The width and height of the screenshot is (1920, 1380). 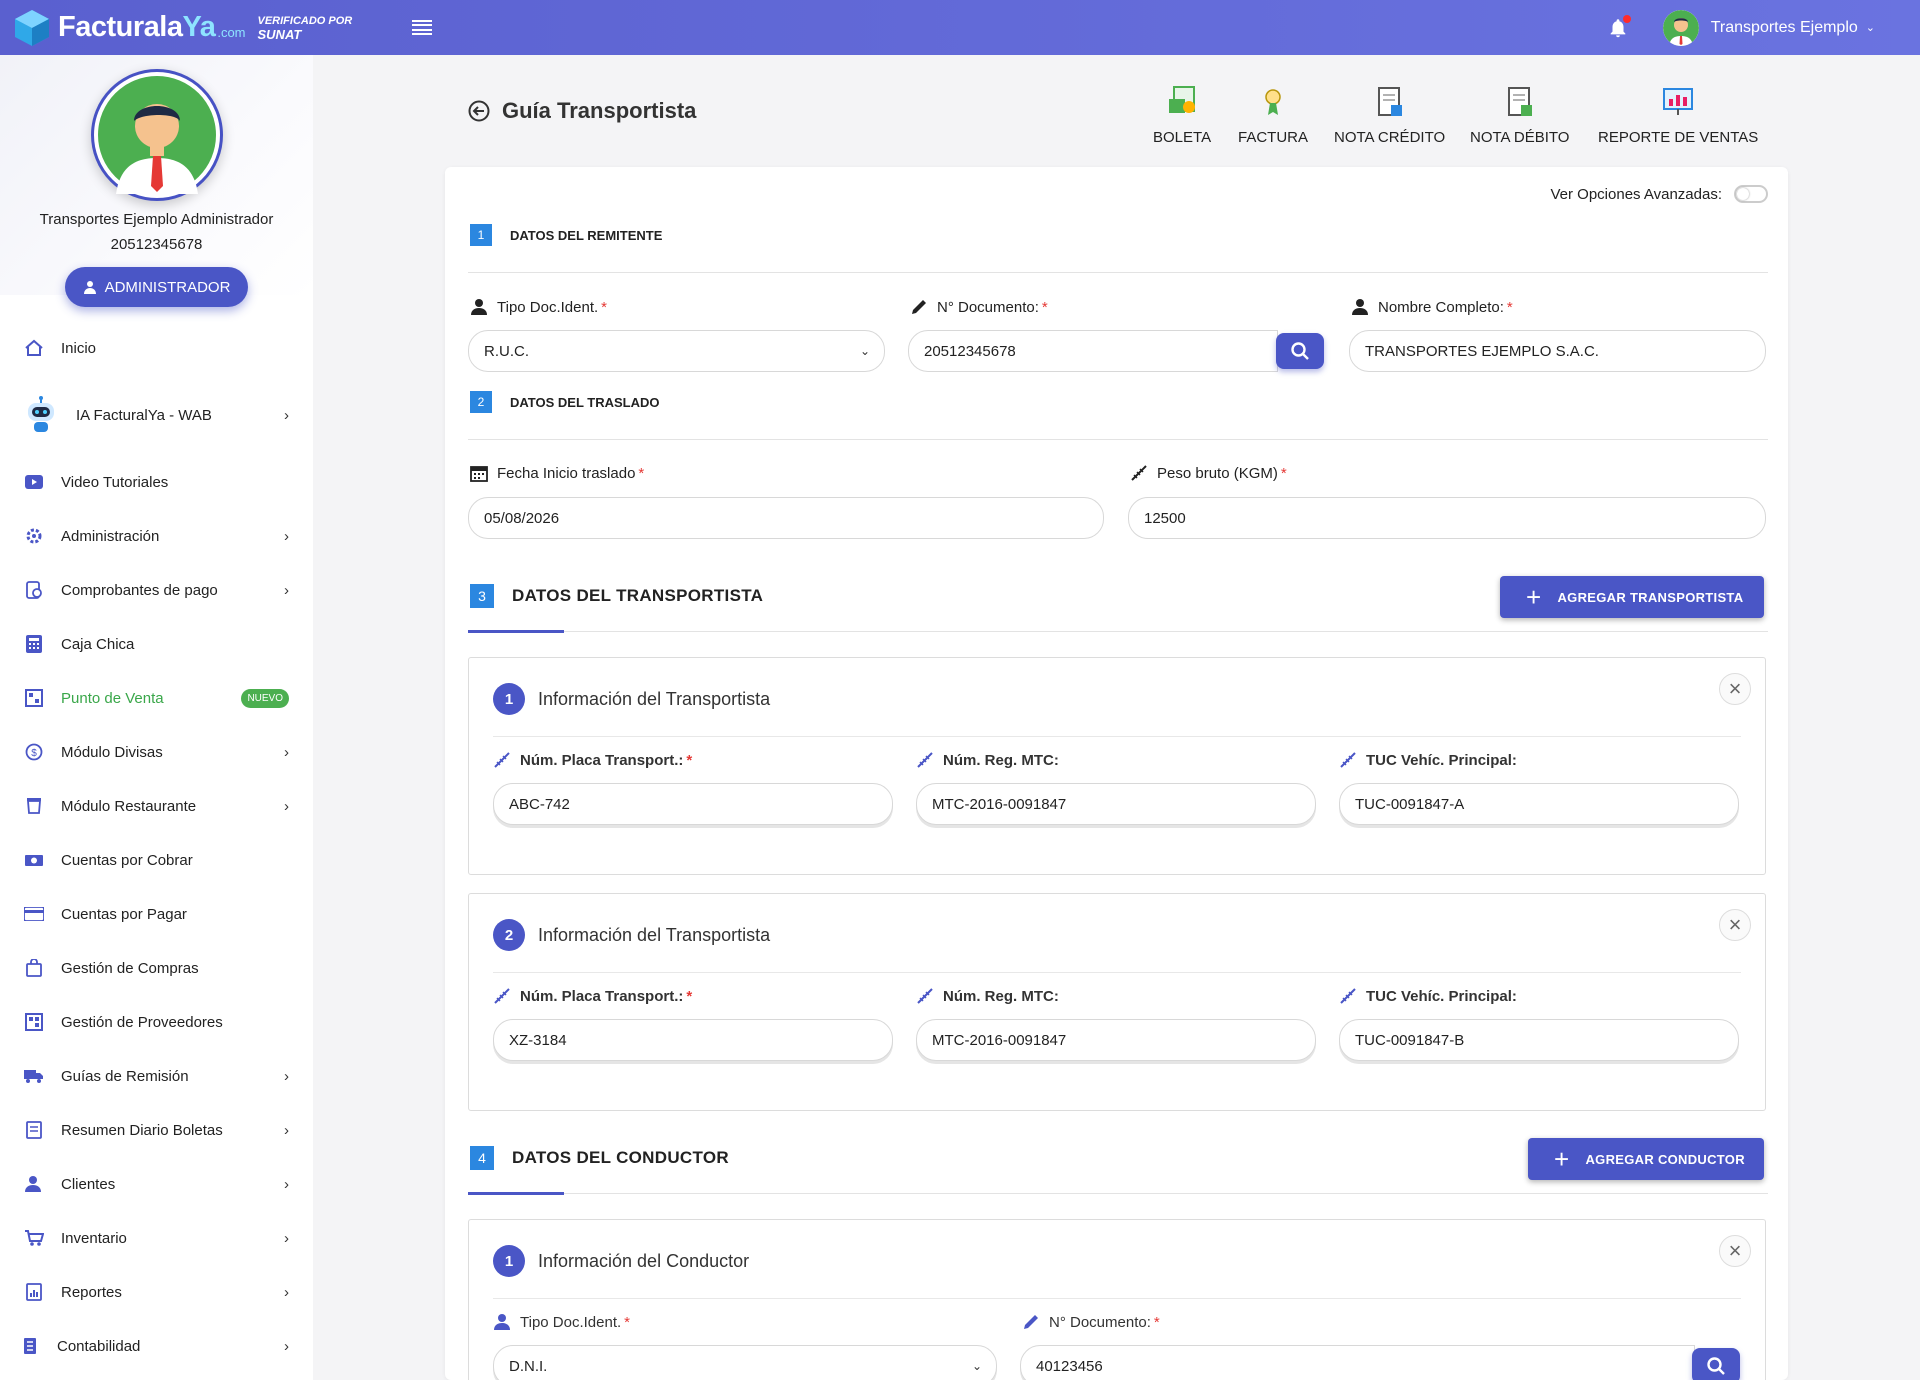 I want to click on documento-value: 20512345678, so click(x=970, y=351).